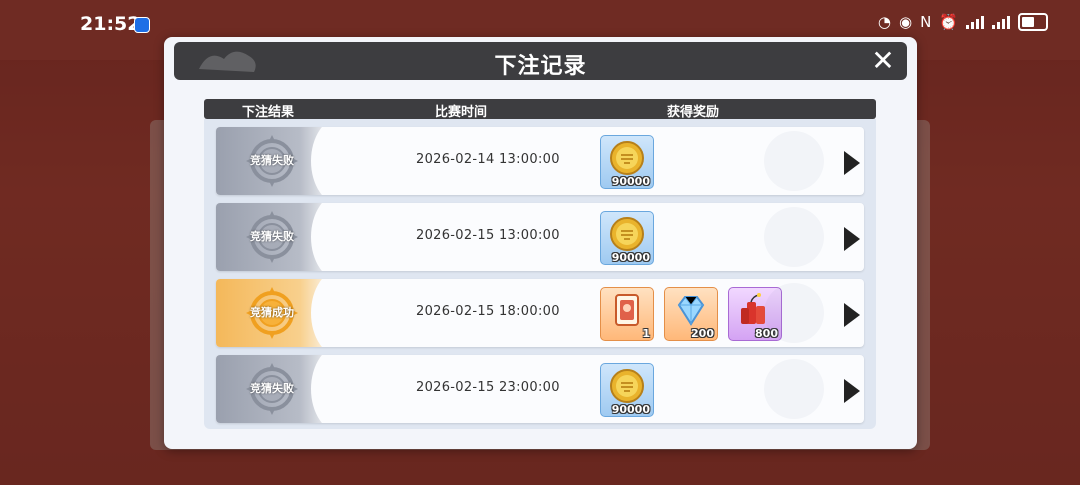 The width and height of the screenshot is (1080, 485). I want to click on bet-record-row-4: 竞猜失败 2026-02-15 23:00:00 90000, so click(540, 389).